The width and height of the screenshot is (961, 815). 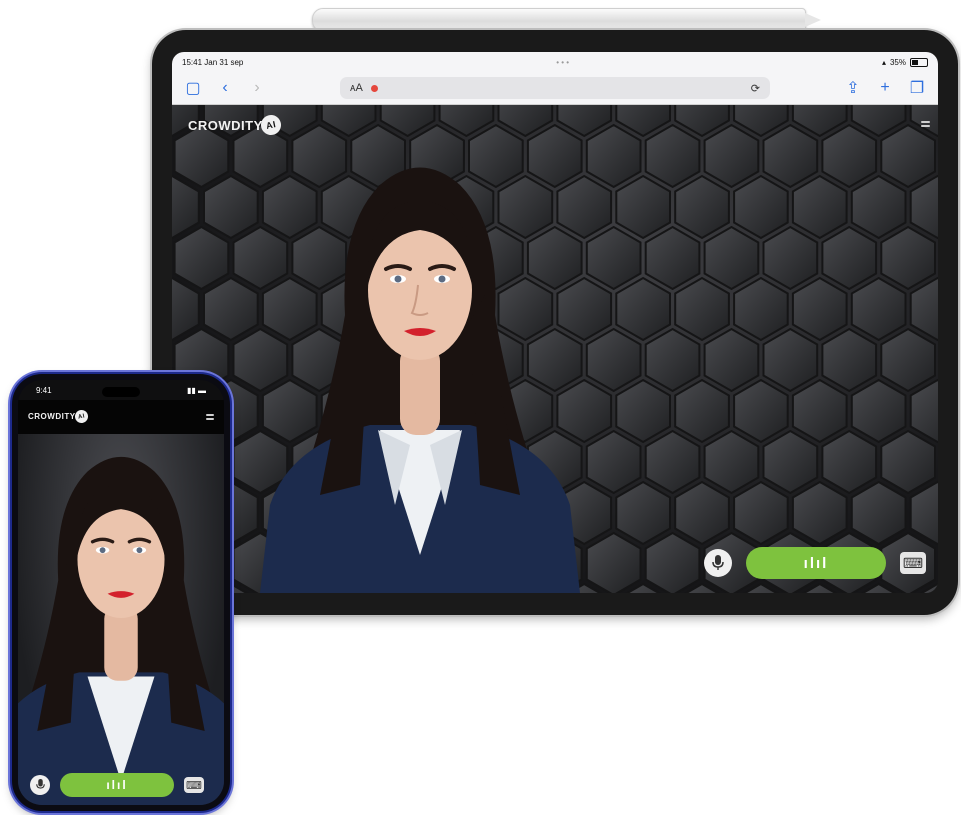 I want to click on address-bar: ᴀA ⟳, so click(x=555, y=88).